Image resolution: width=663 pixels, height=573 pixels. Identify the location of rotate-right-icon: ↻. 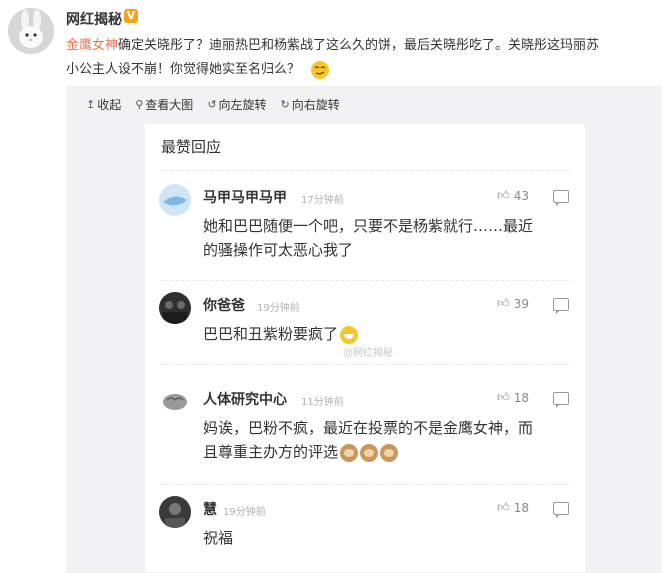
(285, 104).